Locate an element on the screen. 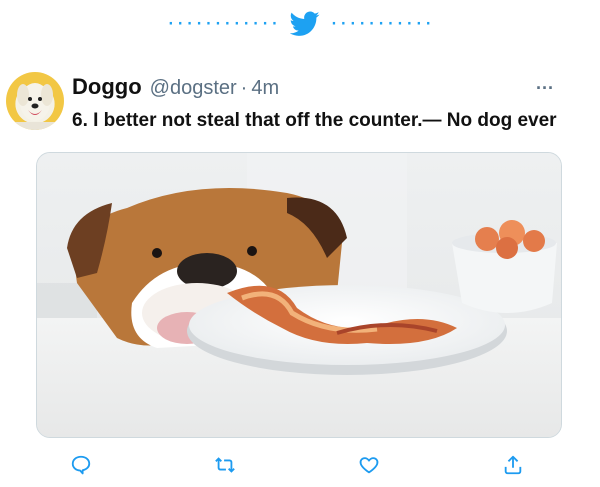  decorative-dots-left: ············ is located at coordinates (223, 24).